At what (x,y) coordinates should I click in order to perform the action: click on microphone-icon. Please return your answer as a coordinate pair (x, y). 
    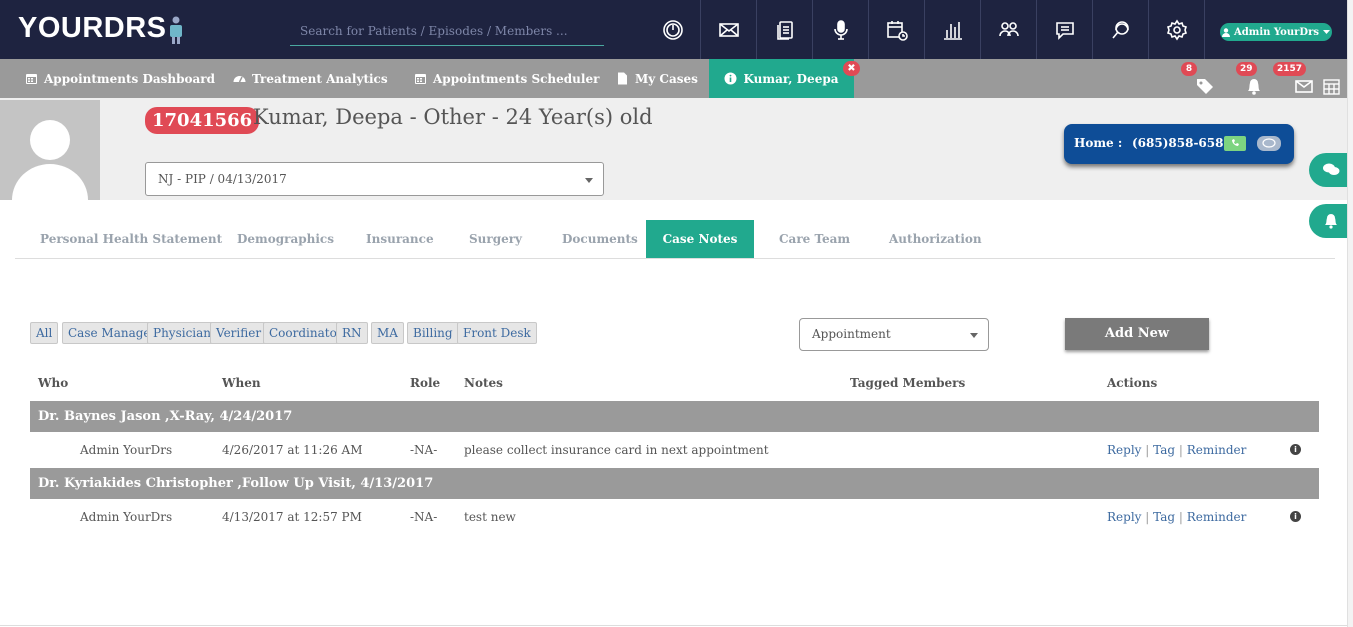
    Looking at the image, I should click on (841, 29).